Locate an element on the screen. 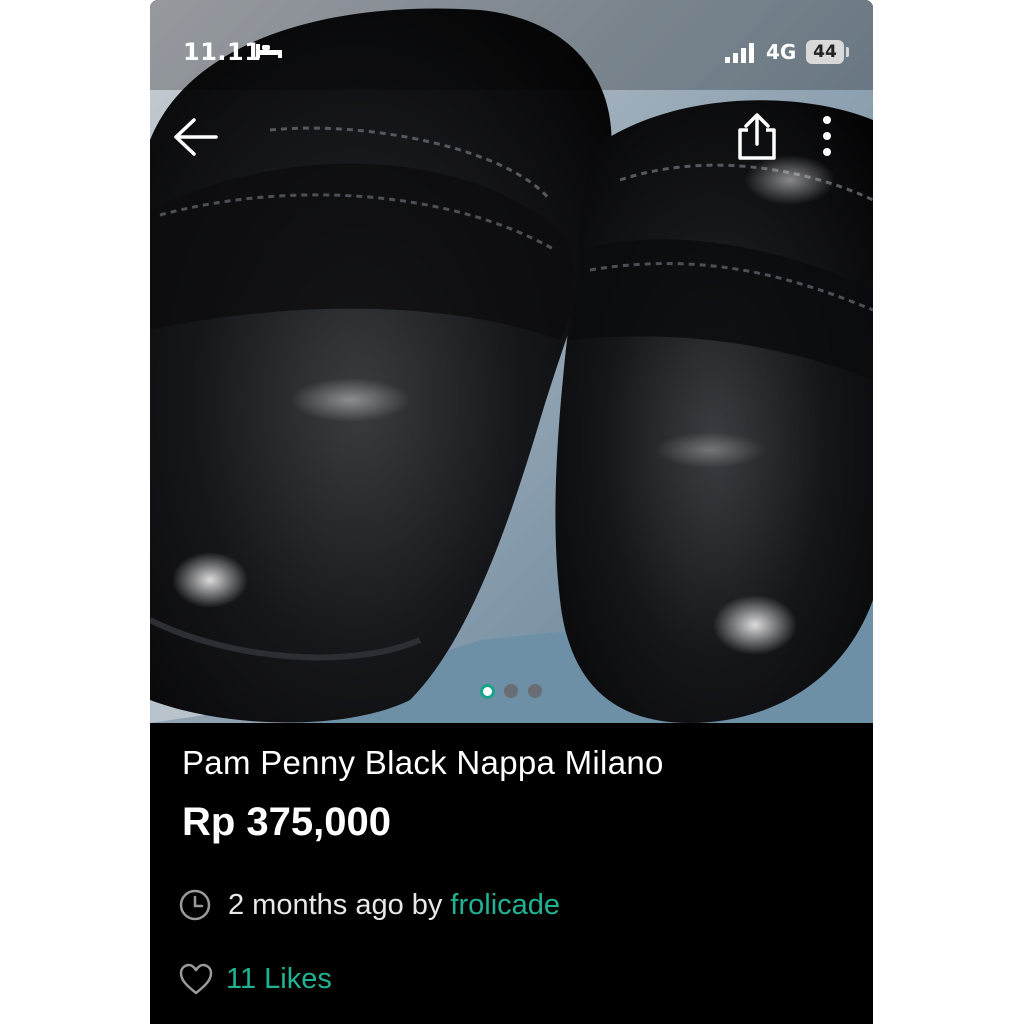 This screenshot has height=1024, width=1024. clock-icon is located at coordinates (195, 905).